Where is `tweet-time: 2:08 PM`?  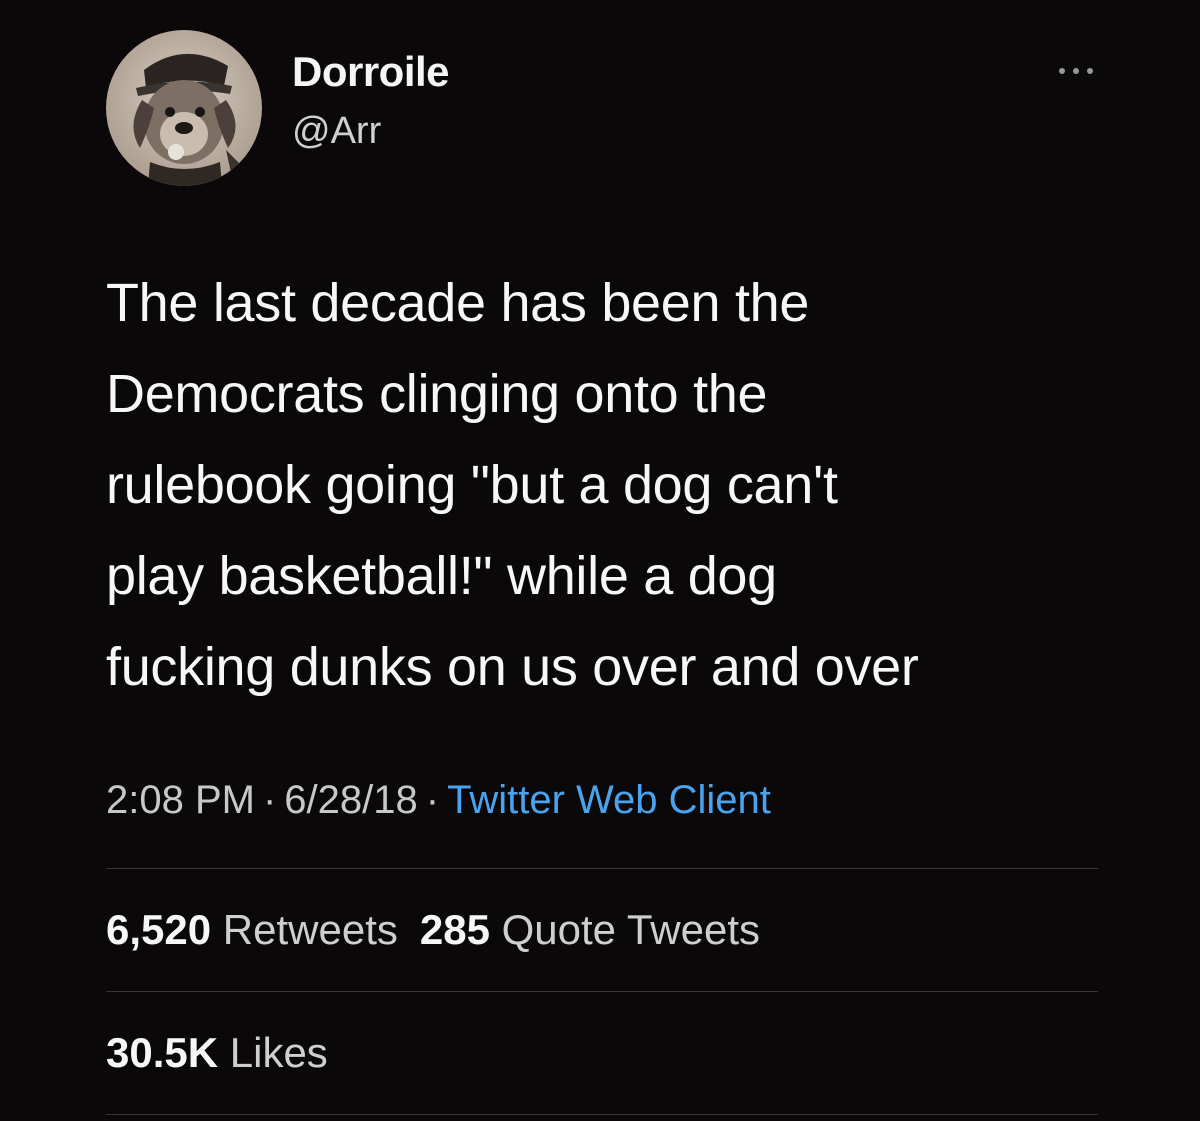 tweet-time: 2:08 PM is located at coordinates (180, 800).